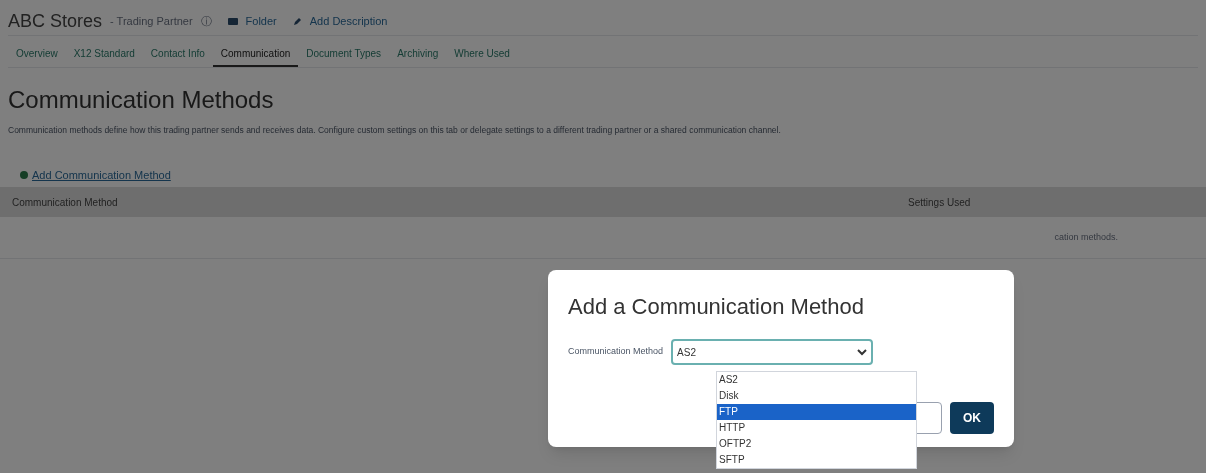 The image size is (1206, 473). I want to click on field-label: Communication Method, so click(616, 352).